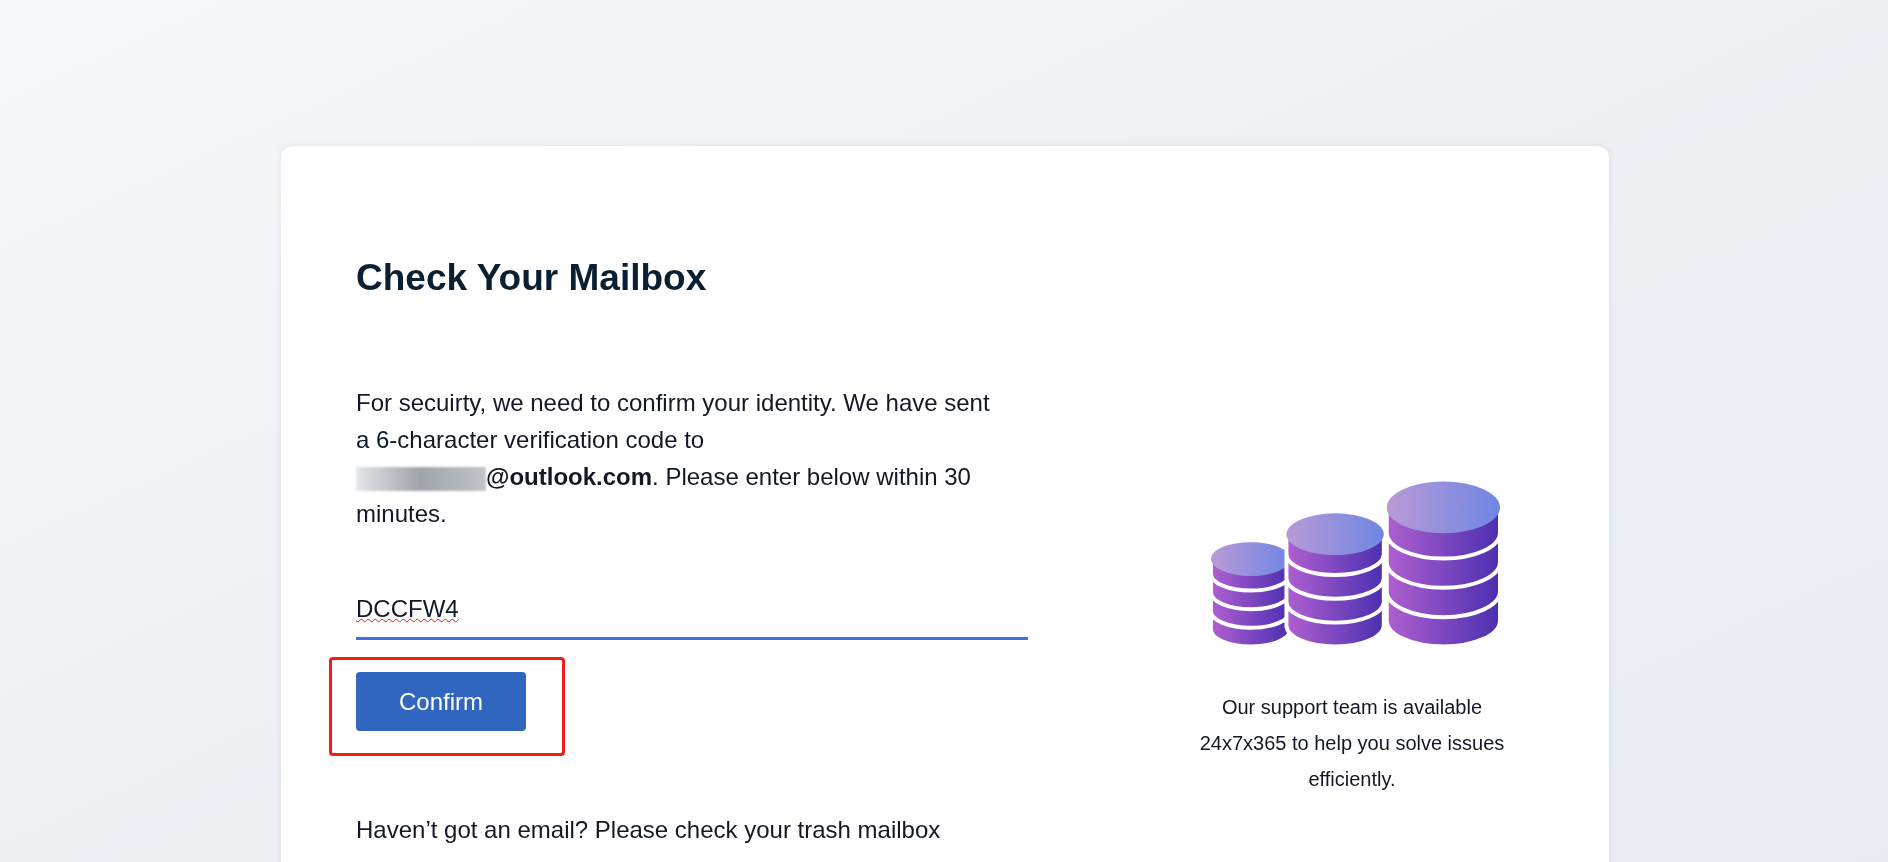  Describe the element at coordinates (673, 458) in the screenshot. I see `verification-message: For secuirty, we need to confirm your identity. We have sent a 6-character verification code to @outlook.com. Please enter below within 30 minutes.` at that location.